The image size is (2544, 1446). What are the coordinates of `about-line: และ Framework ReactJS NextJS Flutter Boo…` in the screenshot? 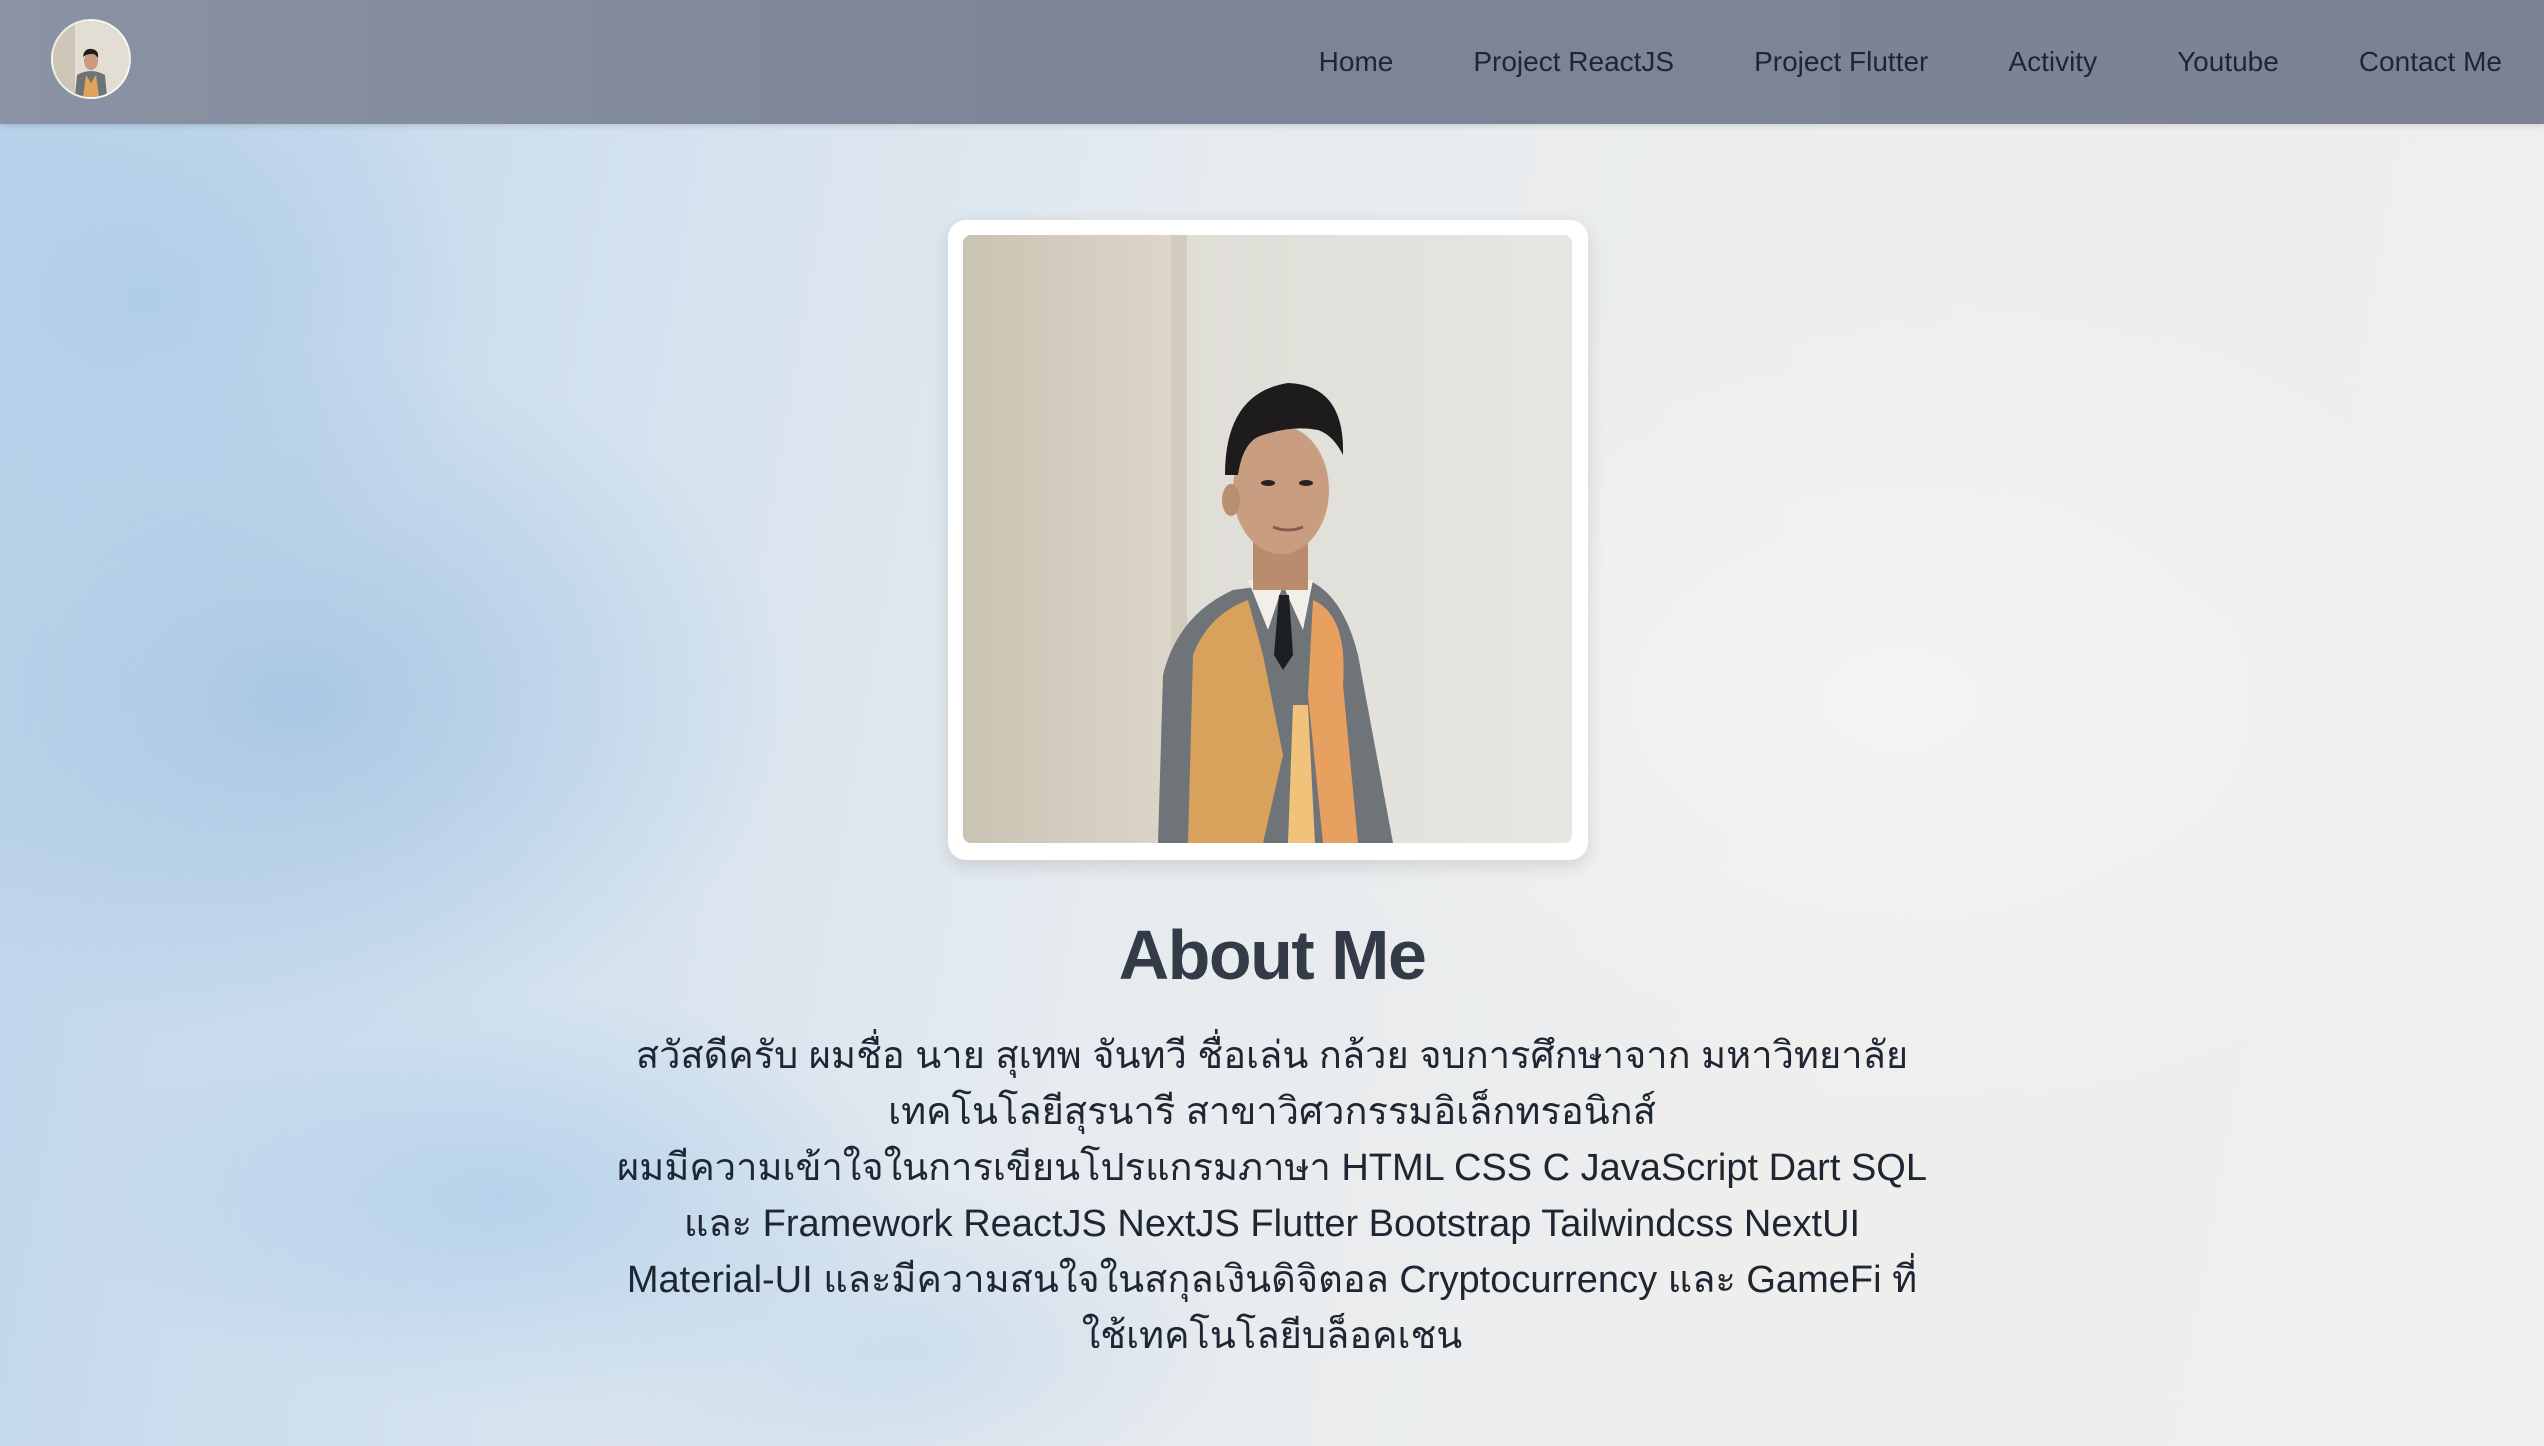 It's located at (1272, 1224).